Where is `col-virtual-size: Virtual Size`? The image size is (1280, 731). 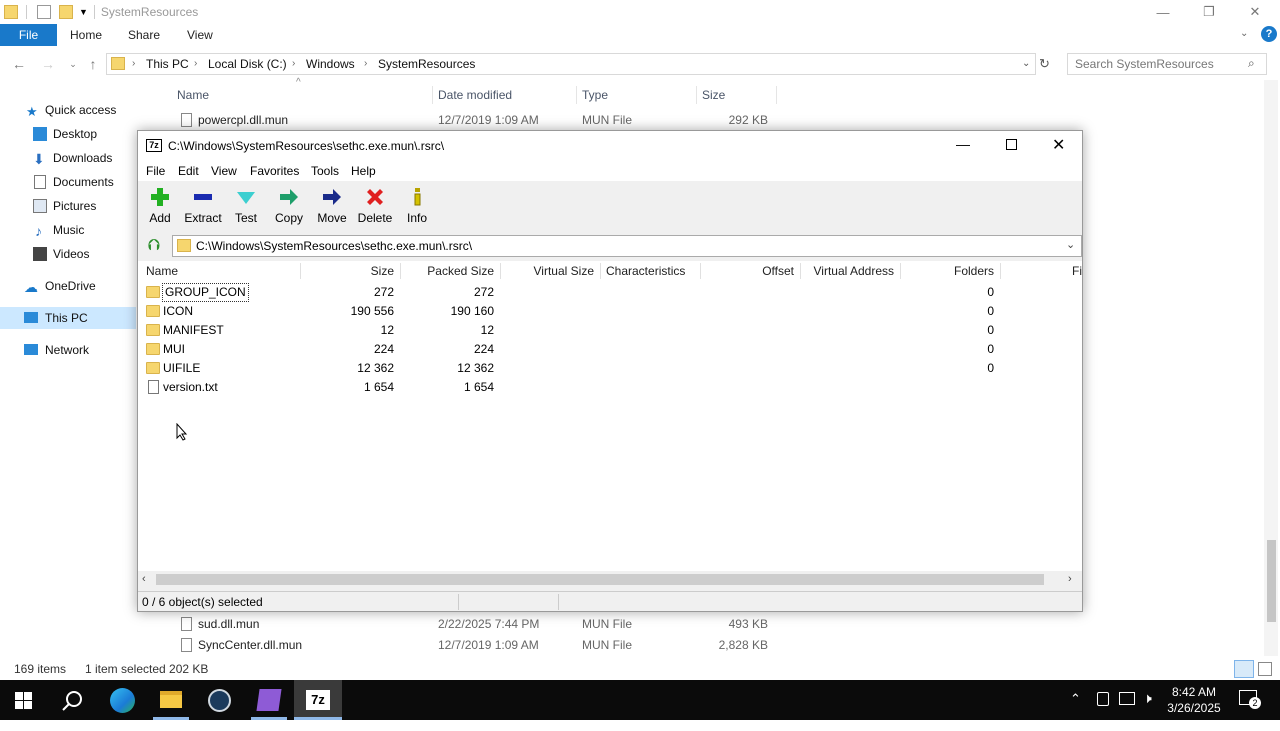 col-virtual-size: Virtual Size is located at coordinates (549, 271).